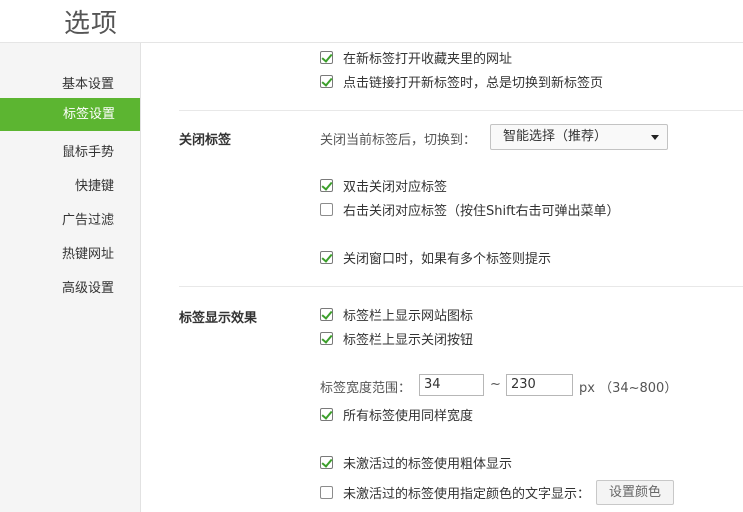 This screenshot has width=743, height=512. What do you see at coordinates (88, 286) in the screenshot?
I see `sidebar-item-advanced: 高级设置` at bounding box center [88, 286].